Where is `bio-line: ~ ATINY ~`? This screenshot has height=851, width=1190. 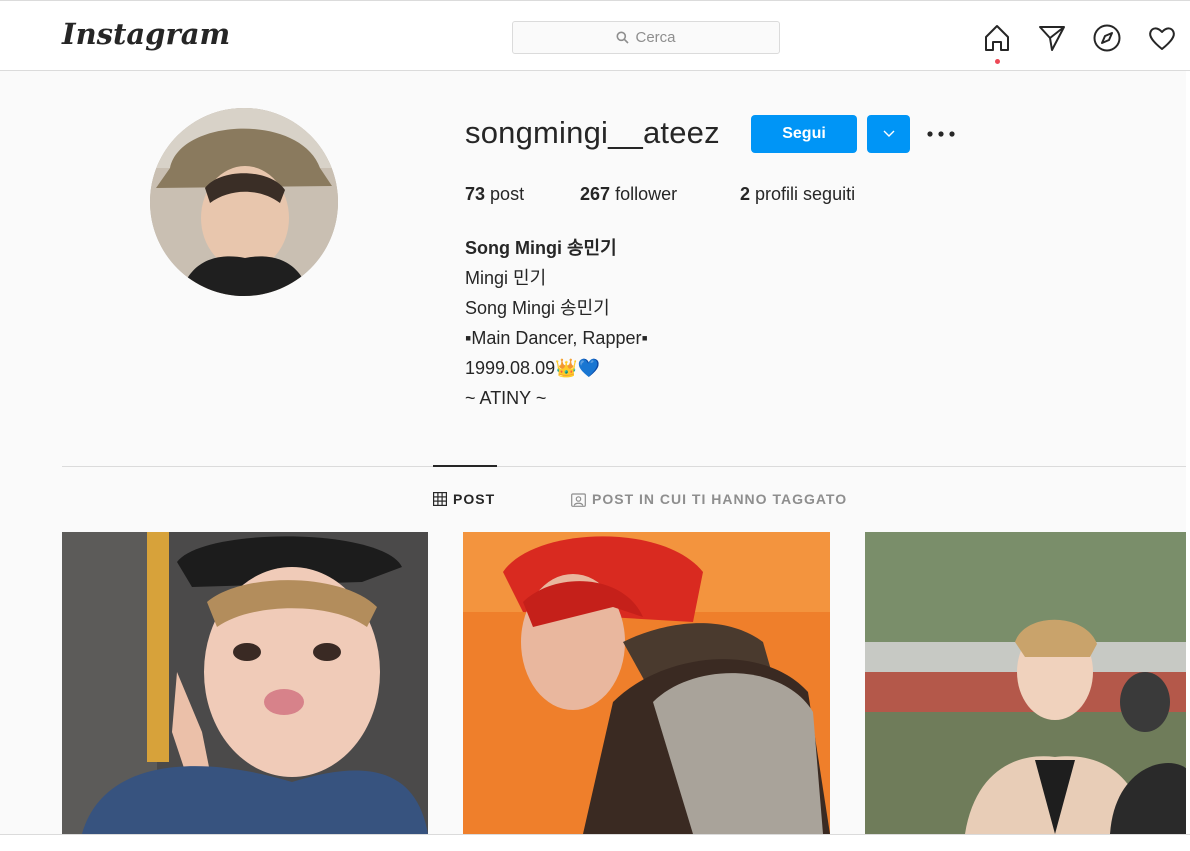 bio-line: ~ ATINY ~ is located at coordinates (506, 398).